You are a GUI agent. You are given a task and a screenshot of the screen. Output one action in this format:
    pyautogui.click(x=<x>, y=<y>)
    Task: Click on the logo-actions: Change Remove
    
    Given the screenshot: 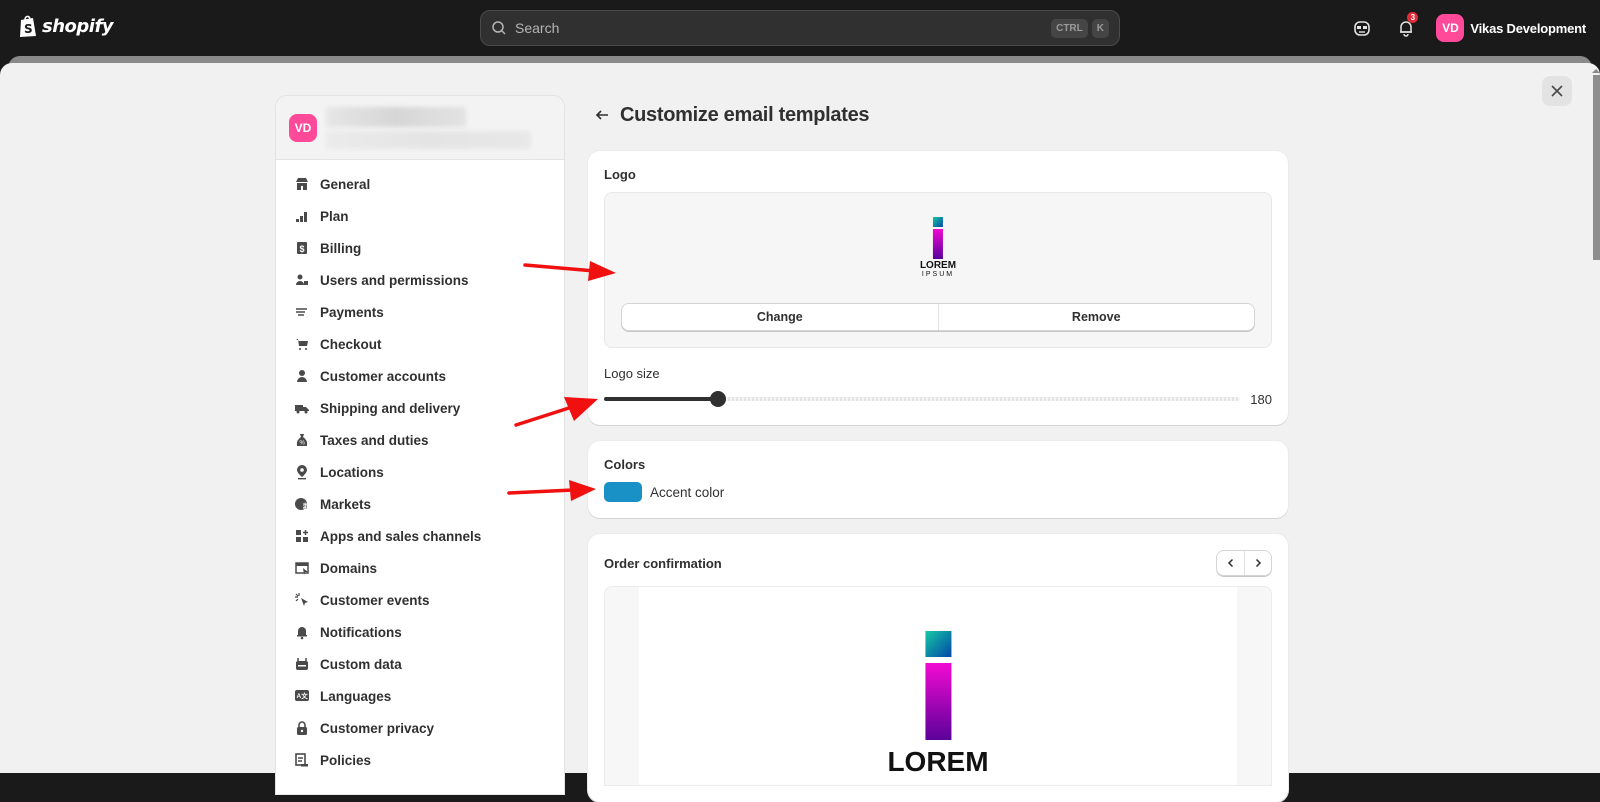 What is the action you would take?
    pyautogui.click(x=938, y=317)
    